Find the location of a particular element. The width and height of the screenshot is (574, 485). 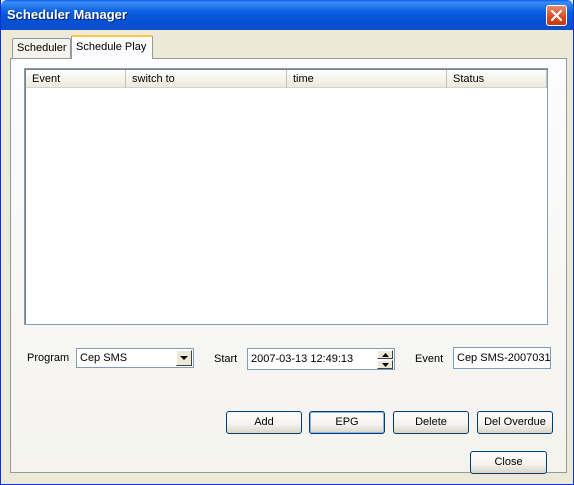

close-button: Close is located at coordinates (508, 462).